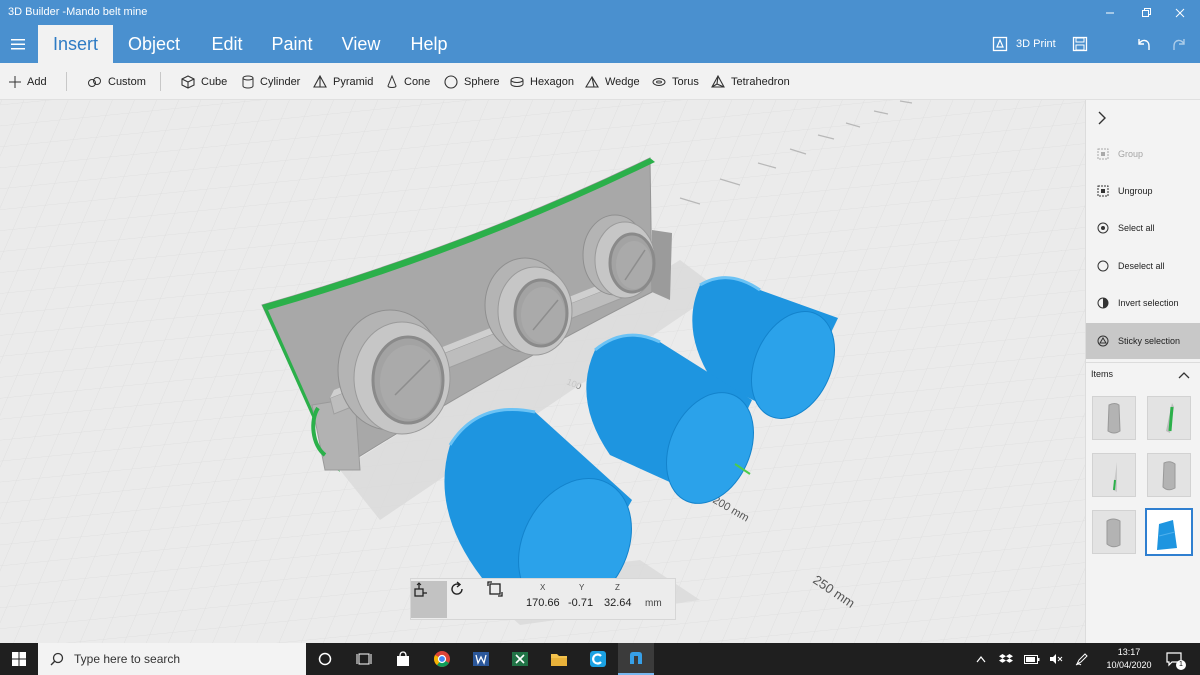 This screenshot has width=1200, height=675. I want to click on deselect-all-label: Deselect all, so click(1141, 266).